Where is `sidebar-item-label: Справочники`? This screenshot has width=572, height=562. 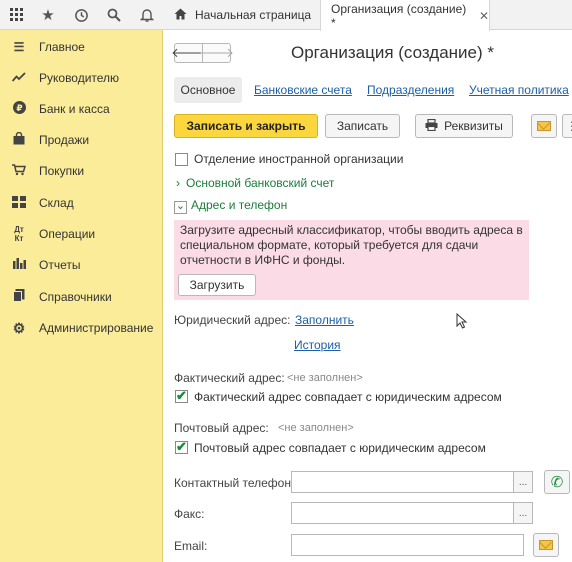 sidebar-item-label: Справочники is located at coordinates (75, 297).